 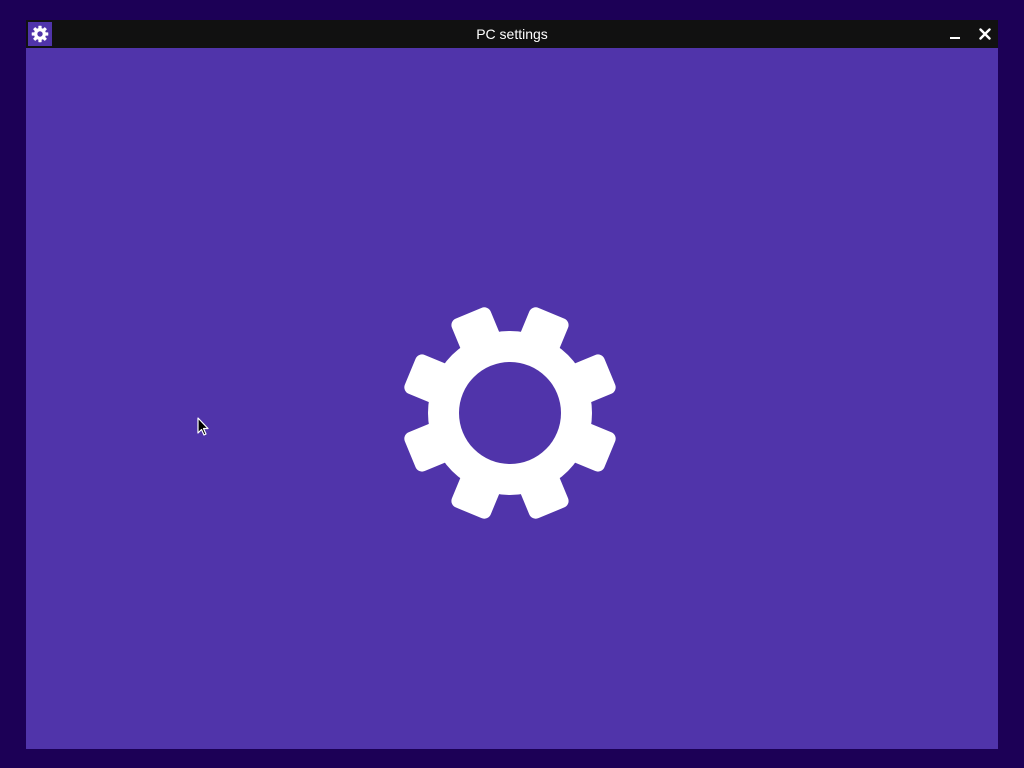 I want to click on close-icon, so click(x=985, y=34).